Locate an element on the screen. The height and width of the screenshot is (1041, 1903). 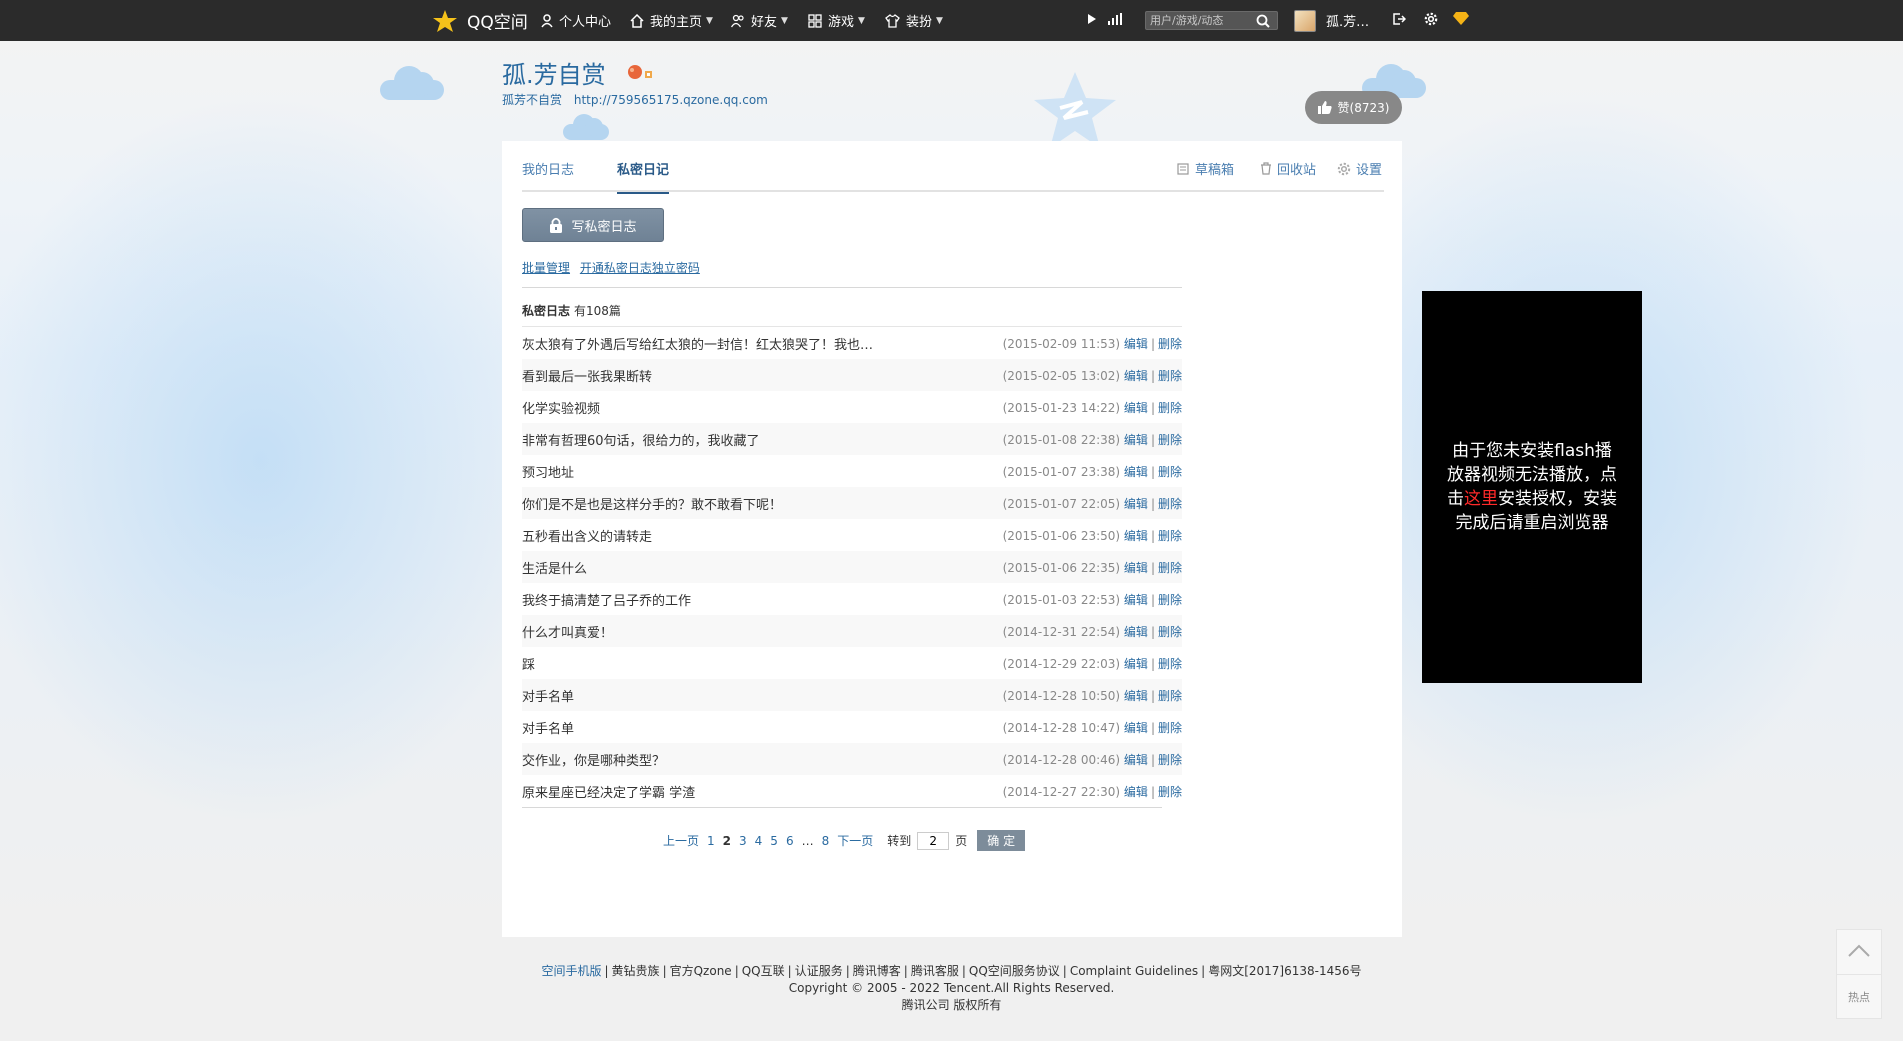
diary-entry-title: 原来星座已经决定了学霸 学渣 is located at coordinates (608, 791).